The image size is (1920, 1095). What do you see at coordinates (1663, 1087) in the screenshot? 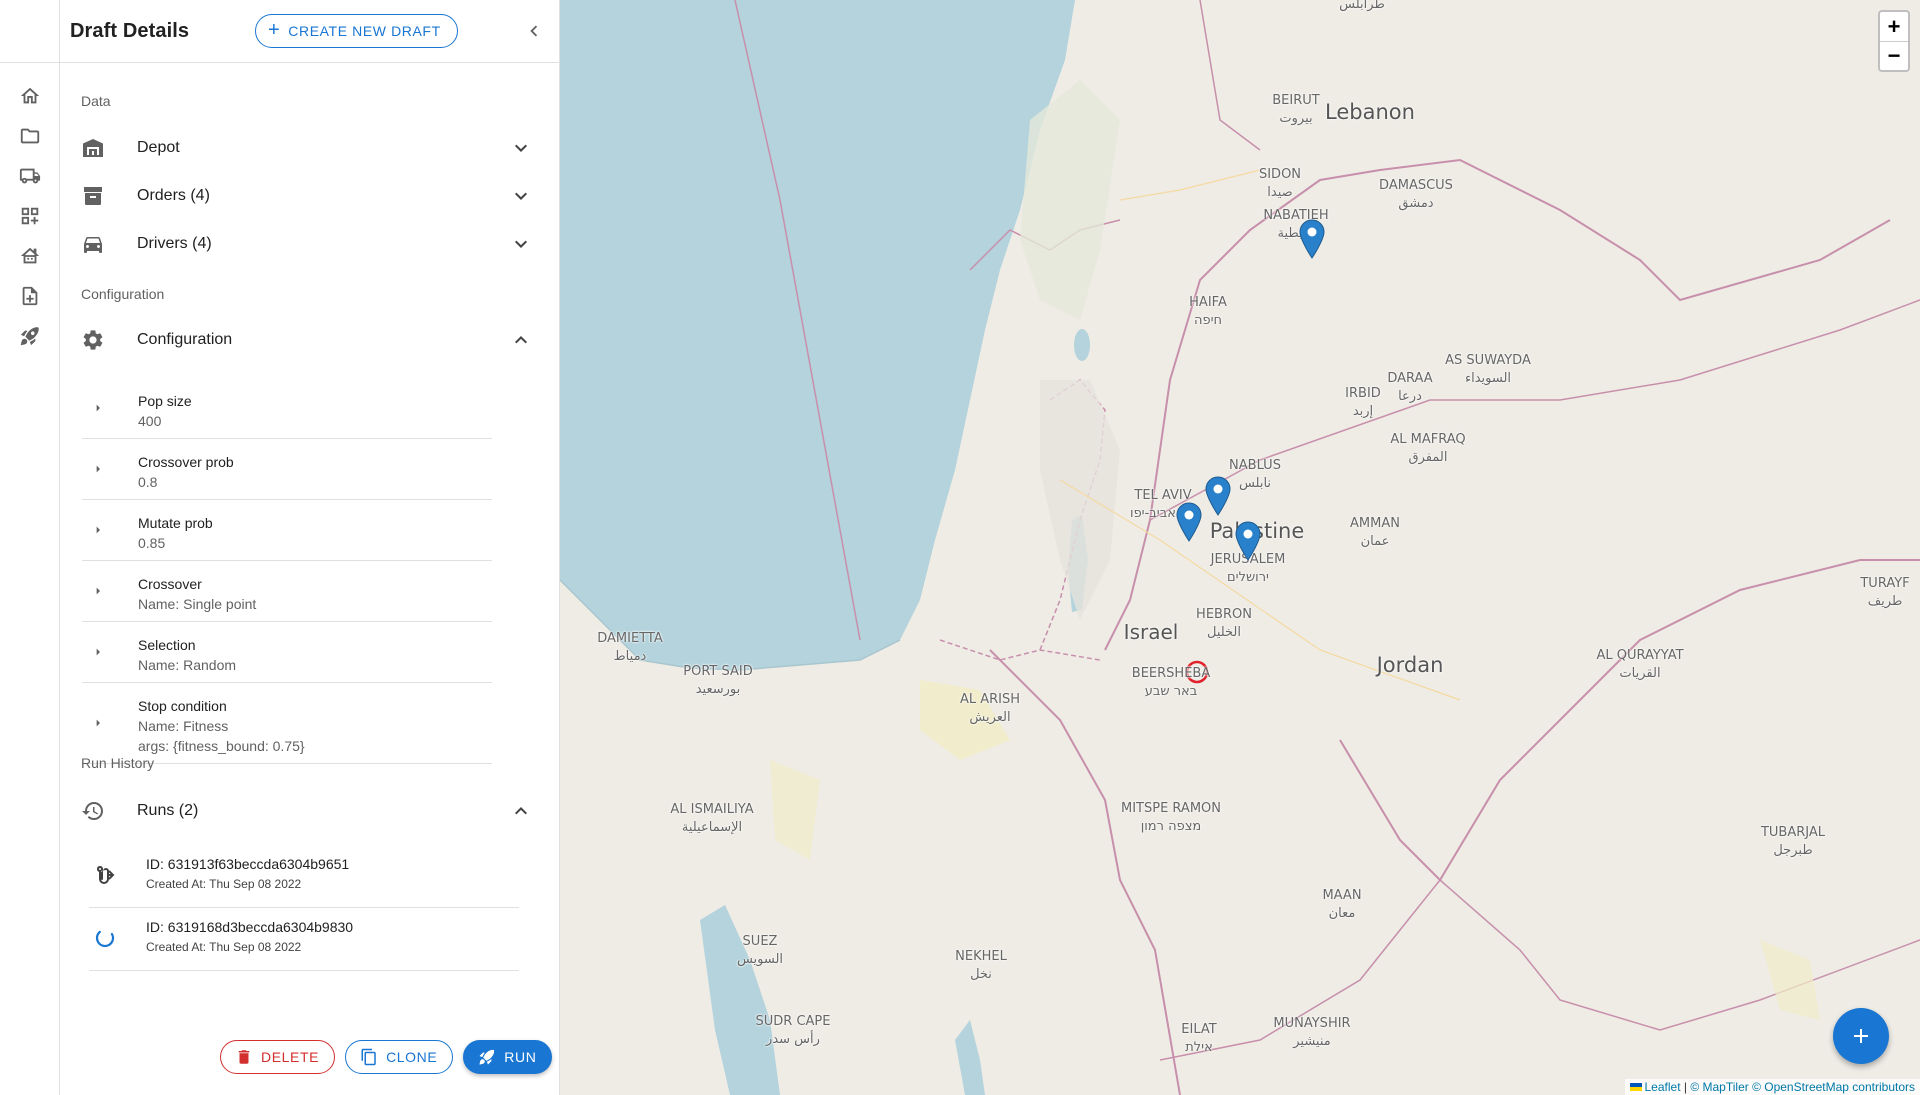
I see `leaflet-link: Leaflet` at bounding box center [1663, 1087].